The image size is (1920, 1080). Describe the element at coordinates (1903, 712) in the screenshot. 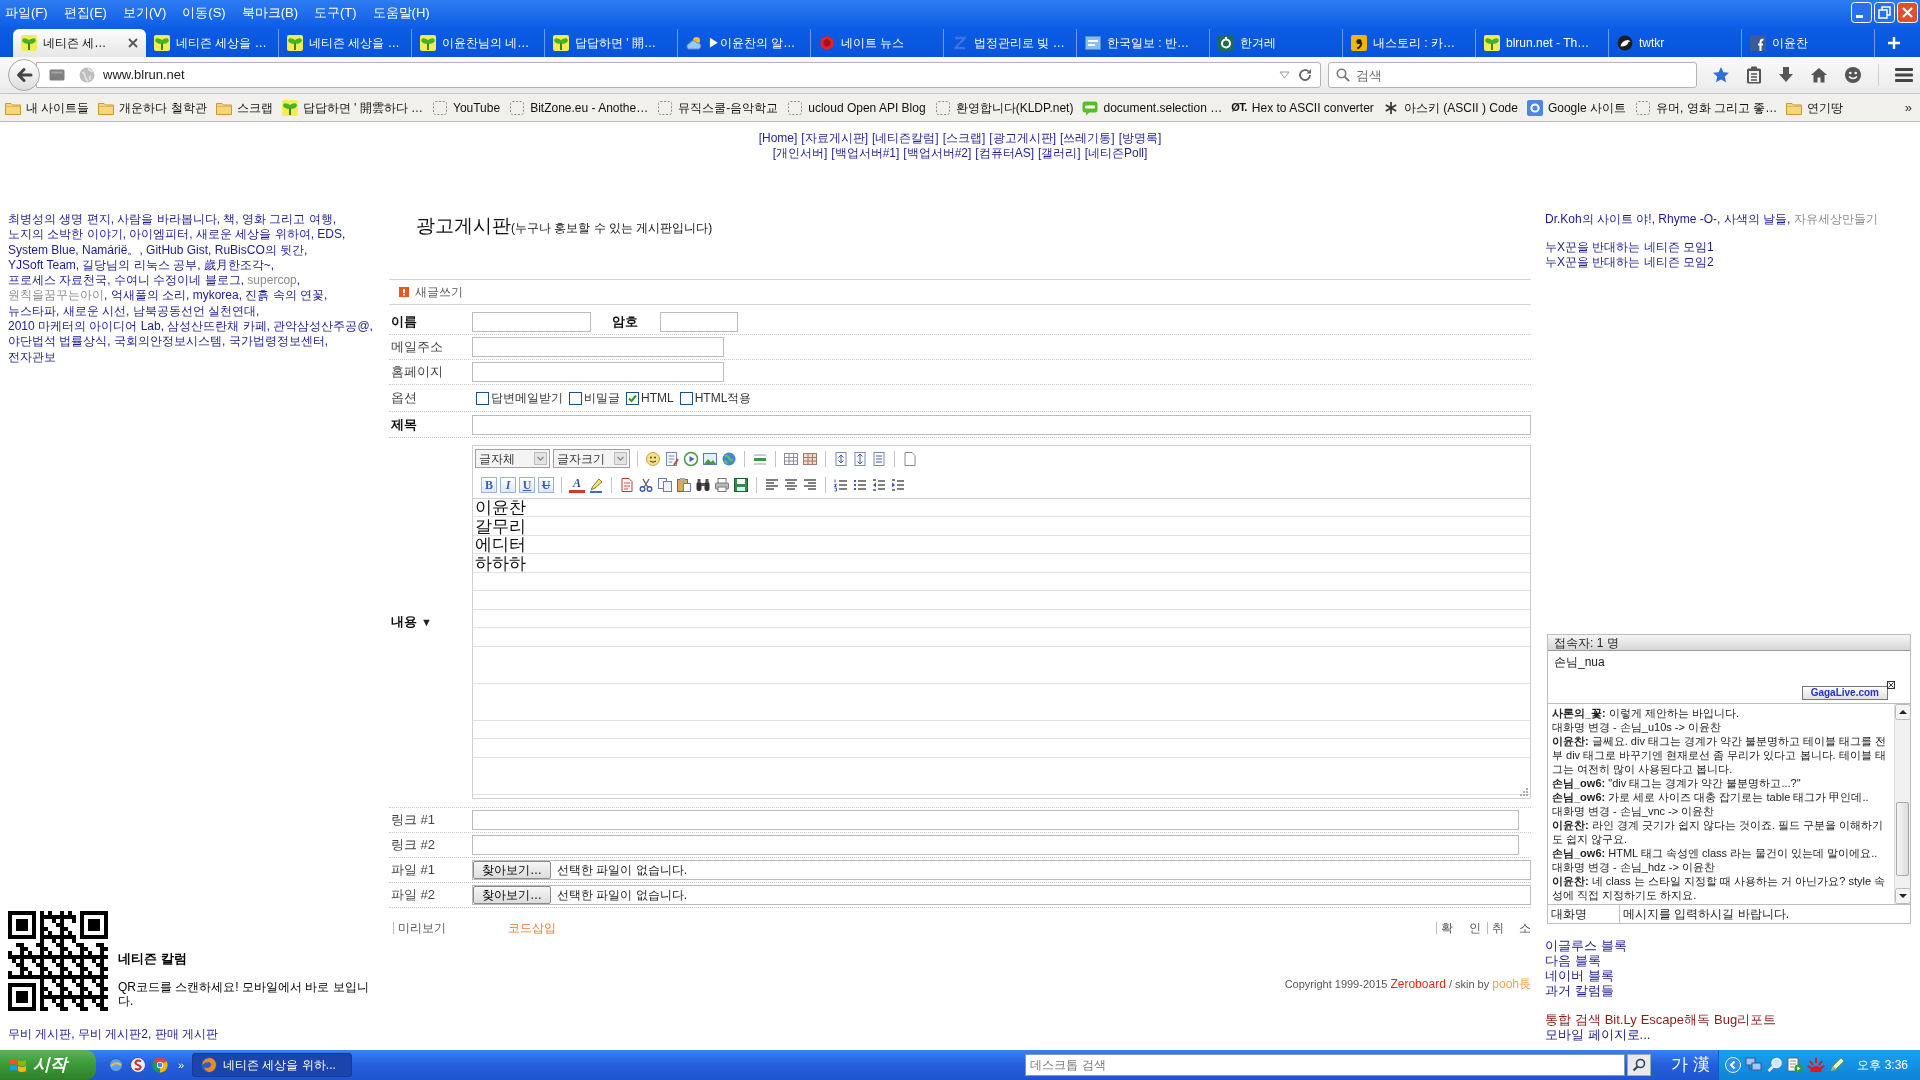

I see `scroll-up-button` at that location.